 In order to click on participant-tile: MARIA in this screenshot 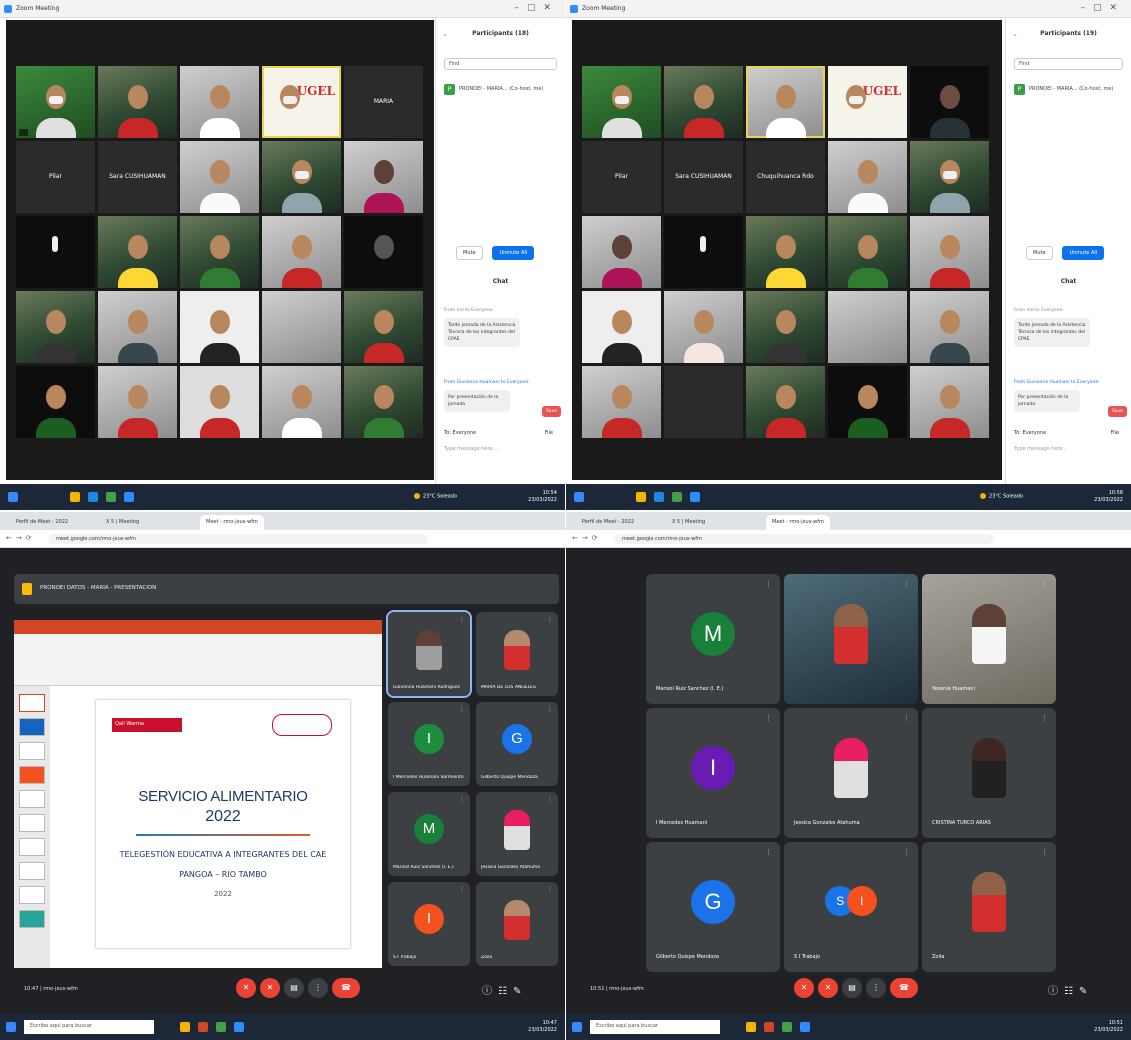, I will do `click(383, 102)`.